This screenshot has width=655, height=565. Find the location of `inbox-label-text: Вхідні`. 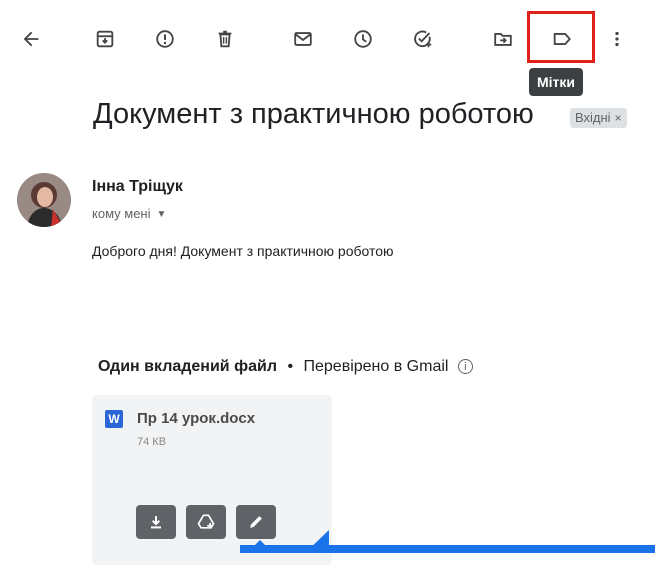

inbox-label-text: Вхідні is located at coordinates (593, 117).